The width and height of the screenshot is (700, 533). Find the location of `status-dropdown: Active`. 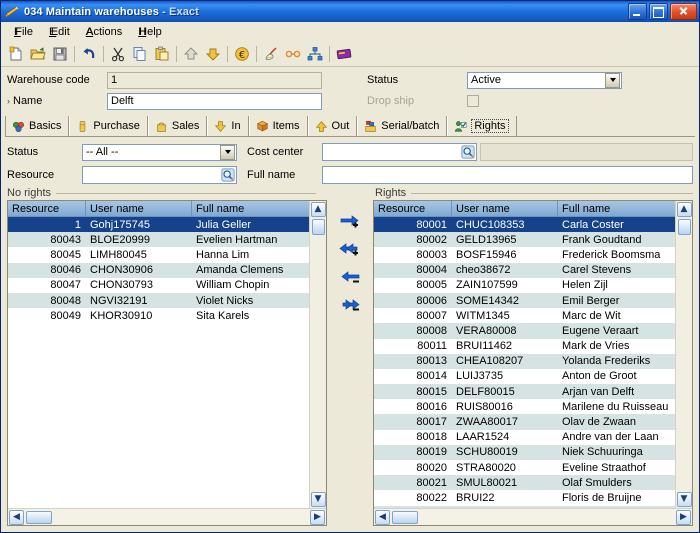

status-dropdown: Active is located at coordinates (544, 80).